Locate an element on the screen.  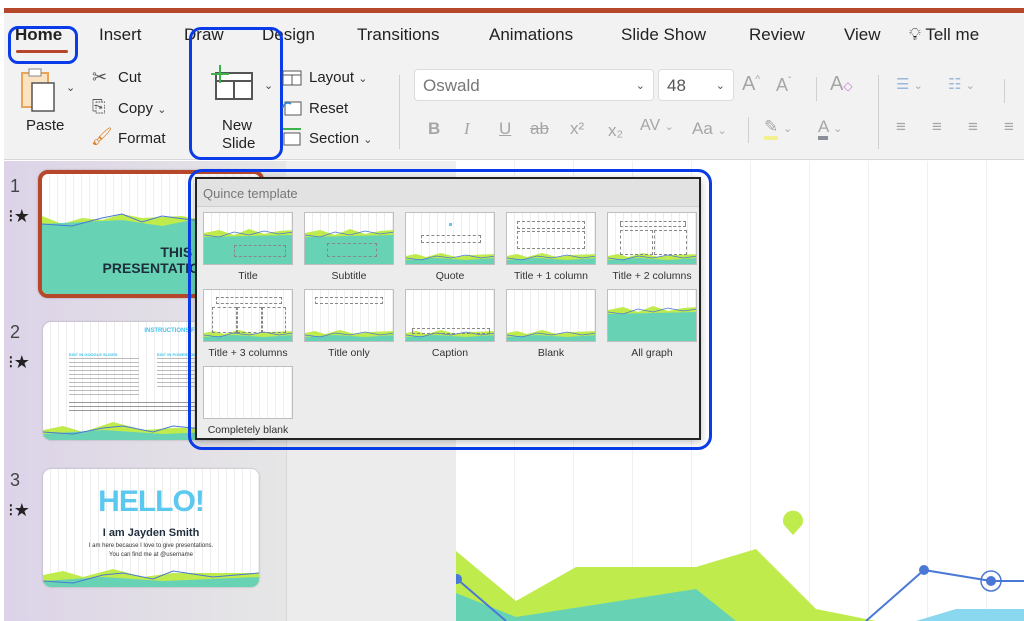
font-size-select: 48 ⌄ is located at coordinates (696, 85).